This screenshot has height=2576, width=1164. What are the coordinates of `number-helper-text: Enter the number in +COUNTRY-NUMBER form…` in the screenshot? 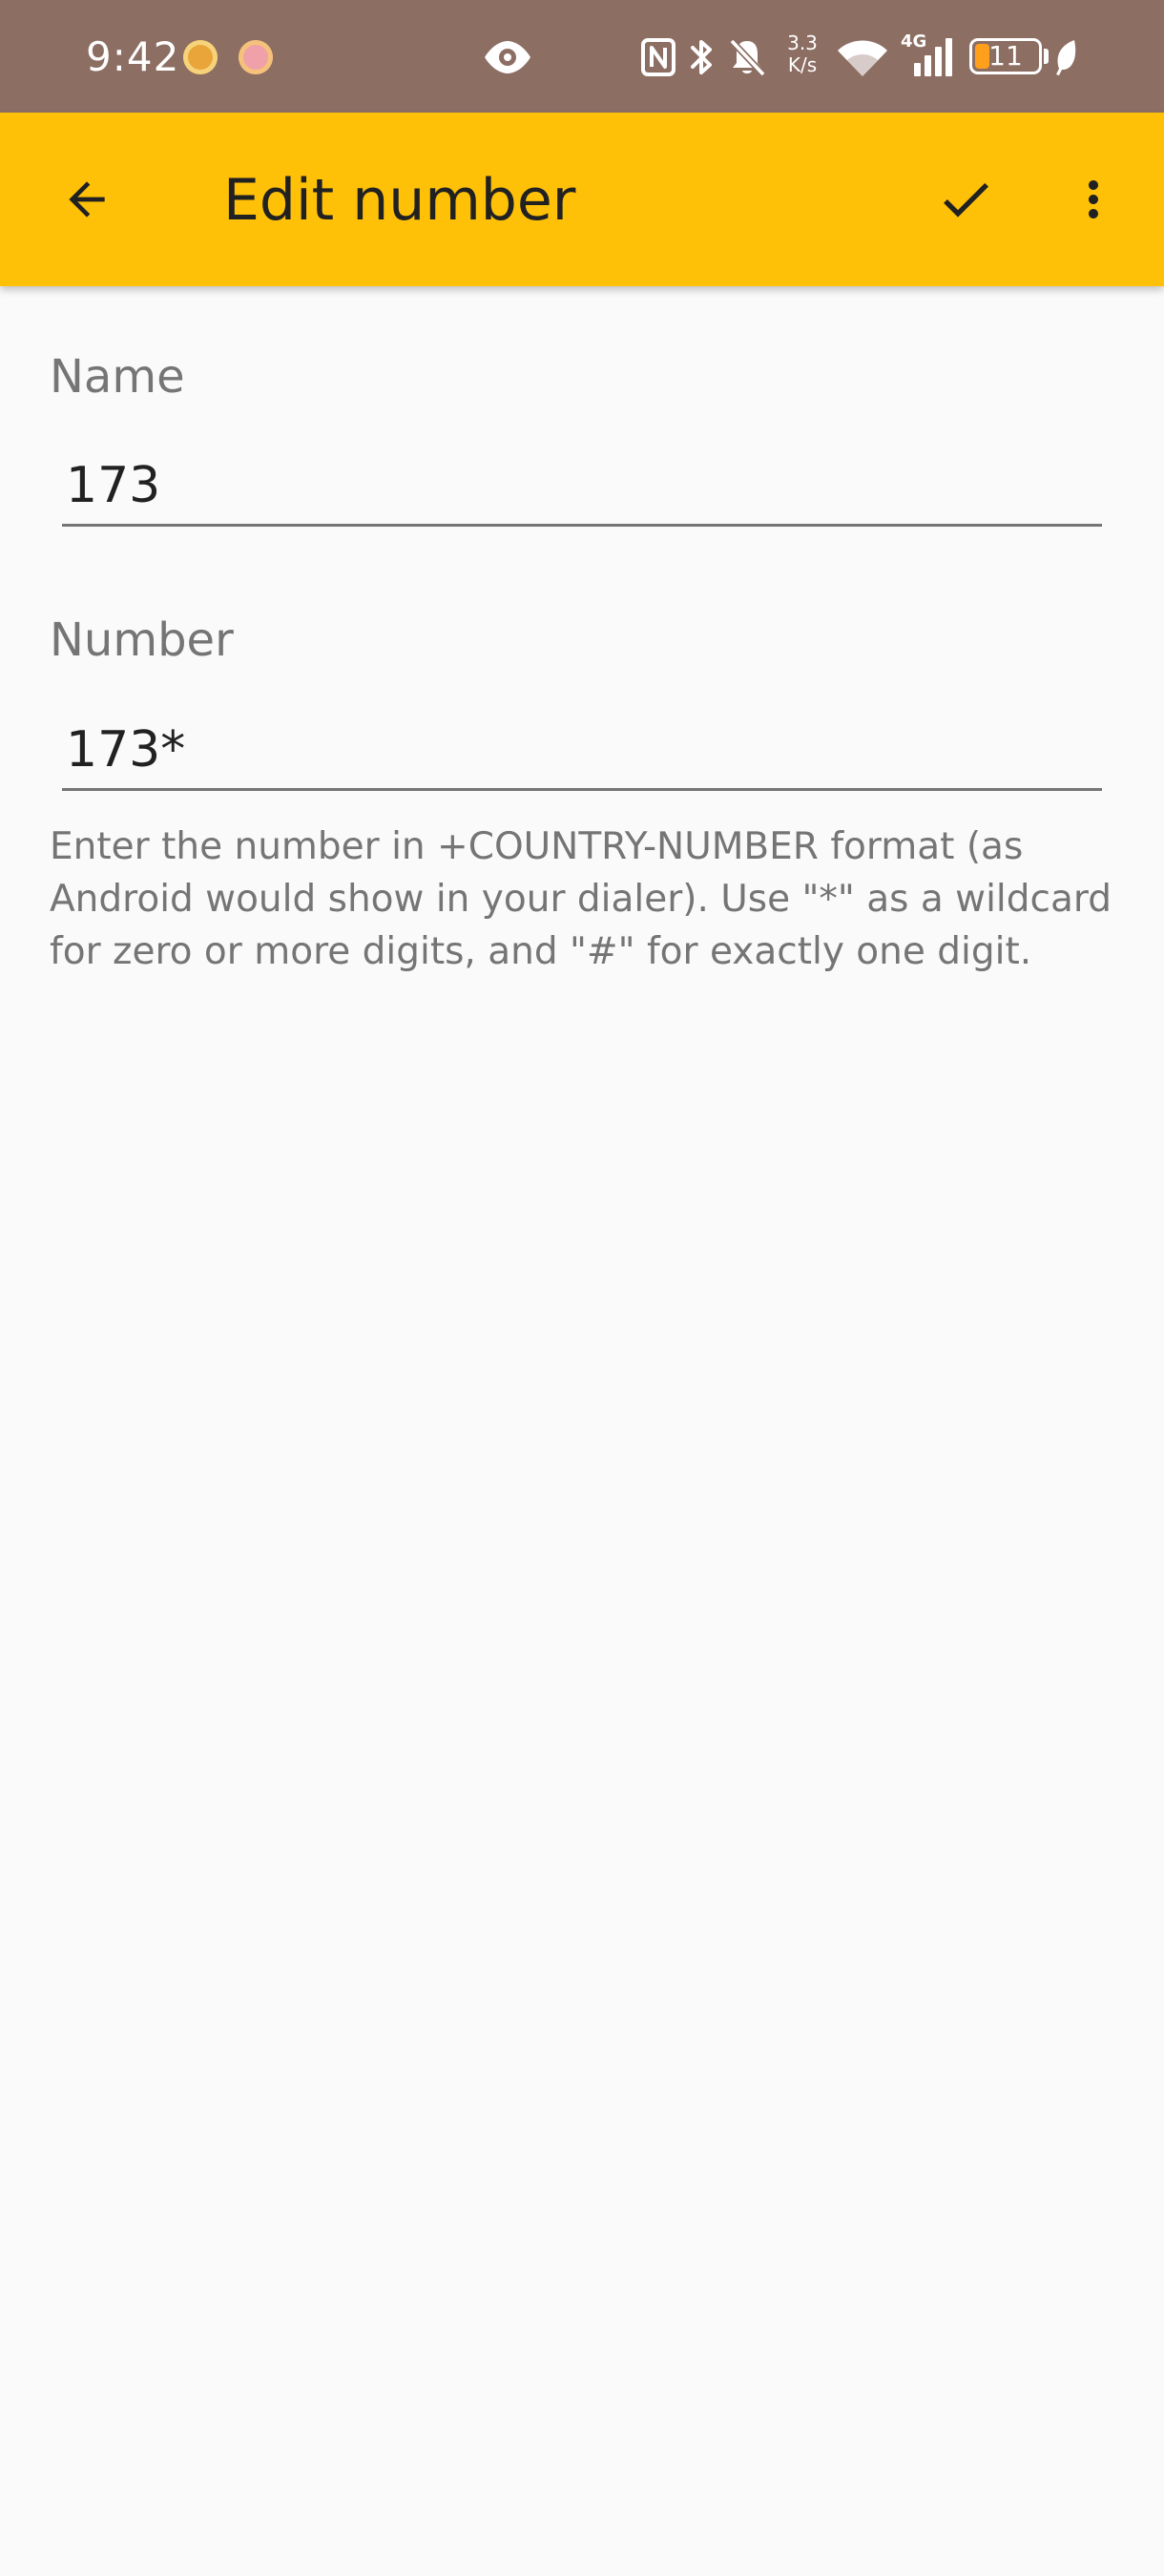 It's located at (581, 899).